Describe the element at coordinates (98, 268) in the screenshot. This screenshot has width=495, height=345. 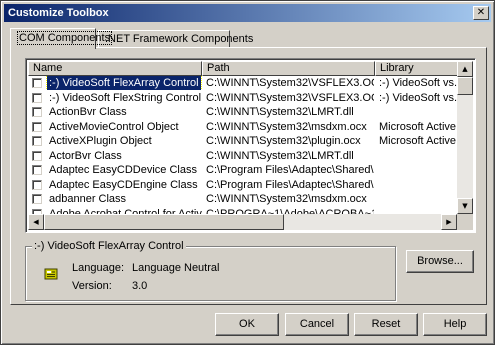
I see `language-label: Language:` at that location.